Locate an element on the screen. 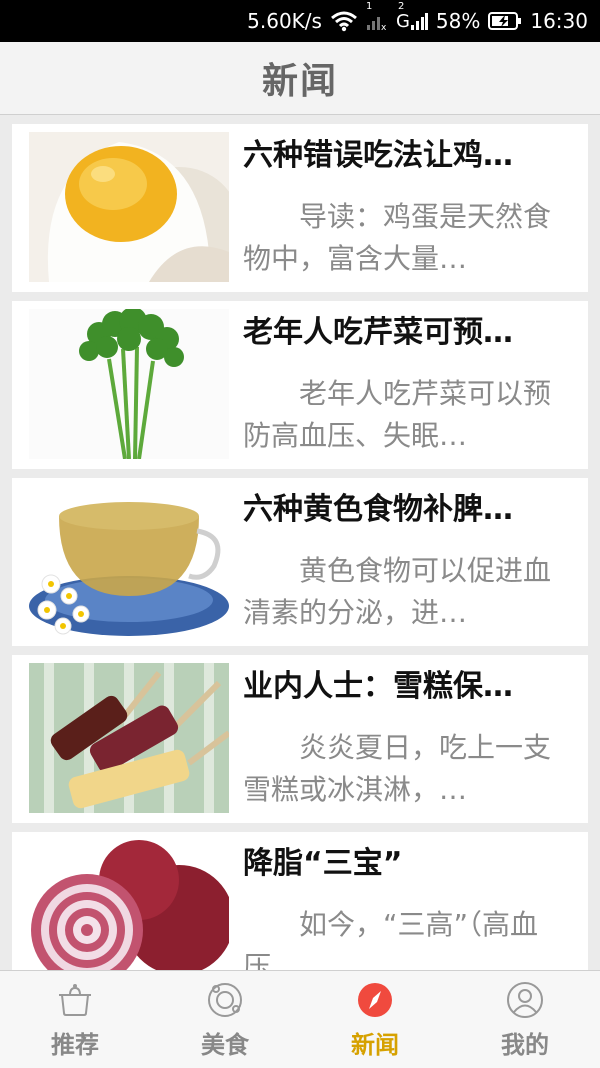 The height and width of the screenshot is (1068, 600). bottom-nav: 推荐 美食 新闻 我的 is located at coordinates (300, 1019).